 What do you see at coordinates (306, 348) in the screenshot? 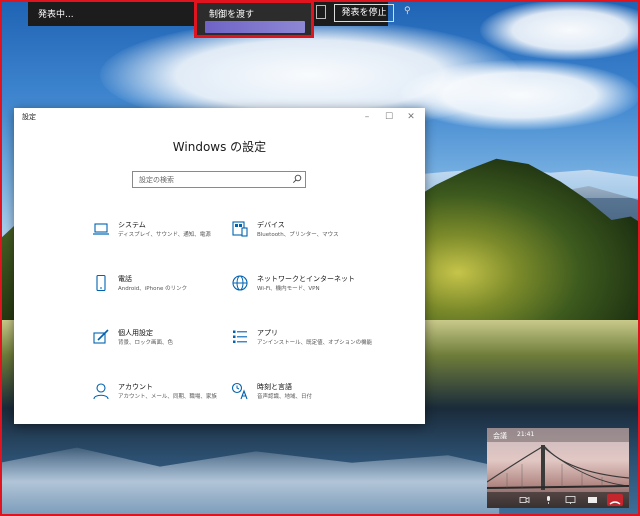
I see `settings-tile-apps: アプリ アンインストール、既定値、オプションの機能` at bounding box center [306, 348].